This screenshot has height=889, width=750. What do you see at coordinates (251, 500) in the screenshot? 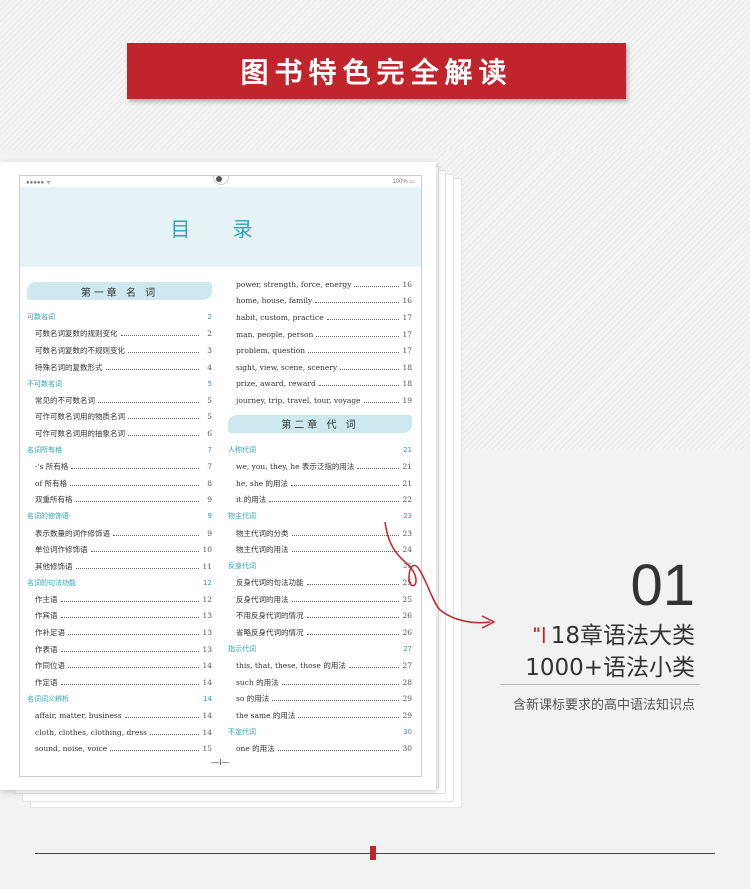
I see `toc-label: it 的用法` at bounding box center [251, 500].